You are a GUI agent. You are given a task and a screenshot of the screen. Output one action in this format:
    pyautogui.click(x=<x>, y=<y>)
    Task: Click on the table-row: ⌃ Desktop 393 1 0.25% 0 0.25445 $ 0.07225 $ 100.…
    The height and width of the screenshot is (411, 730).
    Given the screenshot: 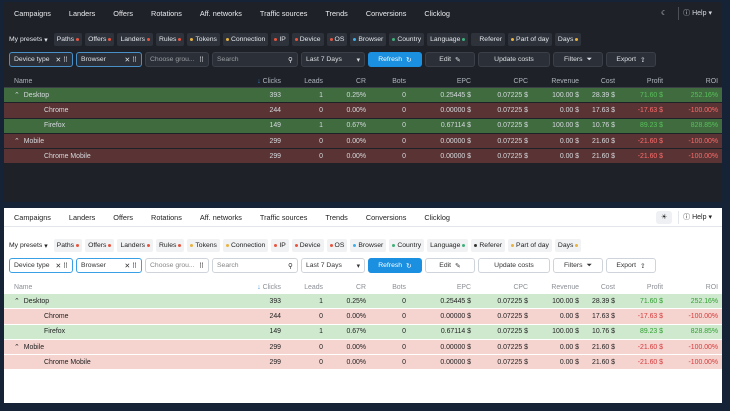 What is the action you would take?
    pyautogui.click(x=363, y=302)
    